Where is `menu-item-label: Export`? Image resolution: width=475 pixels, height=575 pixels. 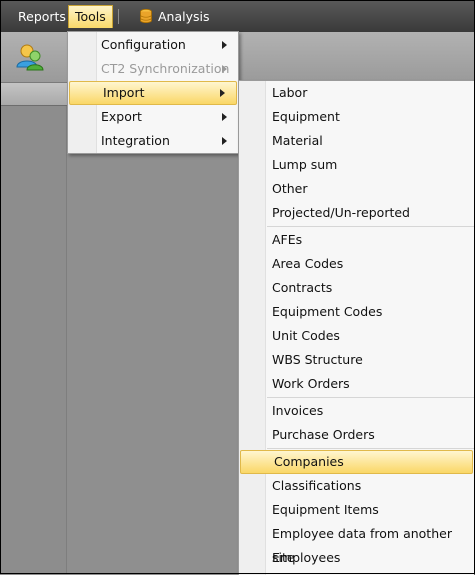
menu-item-label: Export is located at coordinates (121, 116).